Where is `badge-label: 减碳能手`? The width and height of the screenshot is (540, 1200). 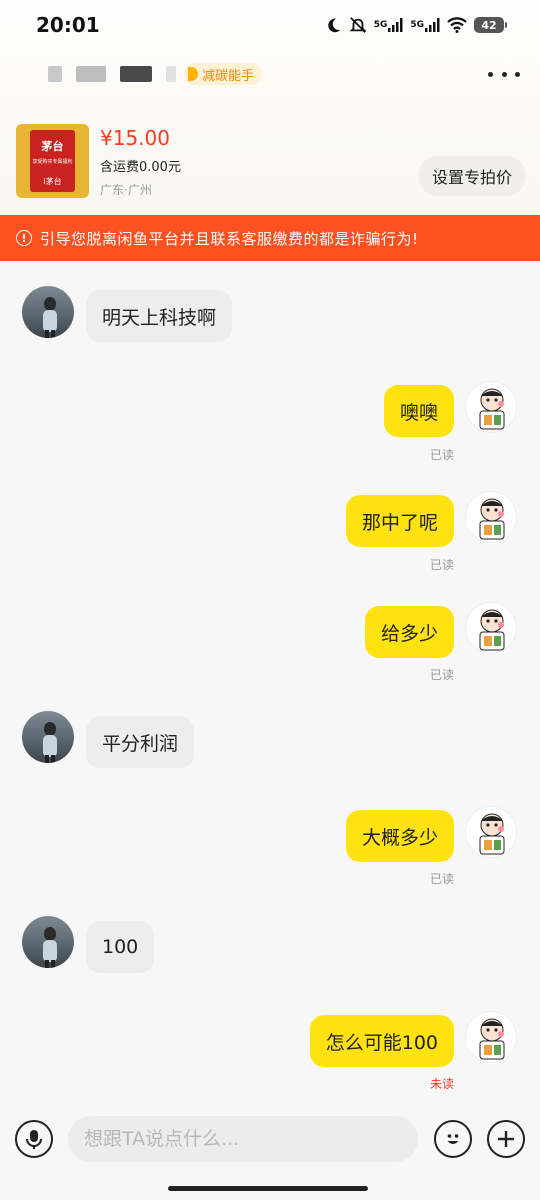 badge-label: 减碳能手 is located at coordinates (228, 76).